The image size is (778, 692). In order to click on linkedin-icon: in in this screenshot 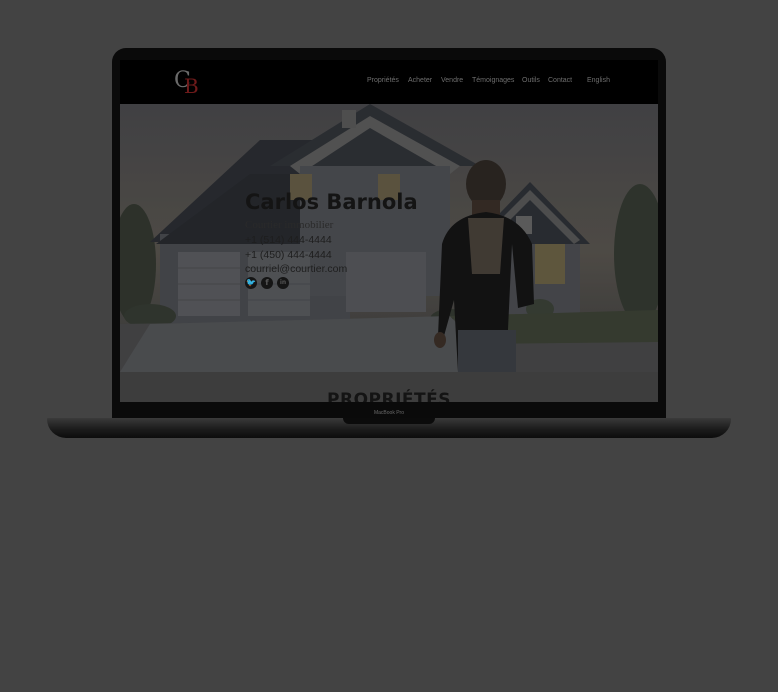, I will do `click(283, 283)`.